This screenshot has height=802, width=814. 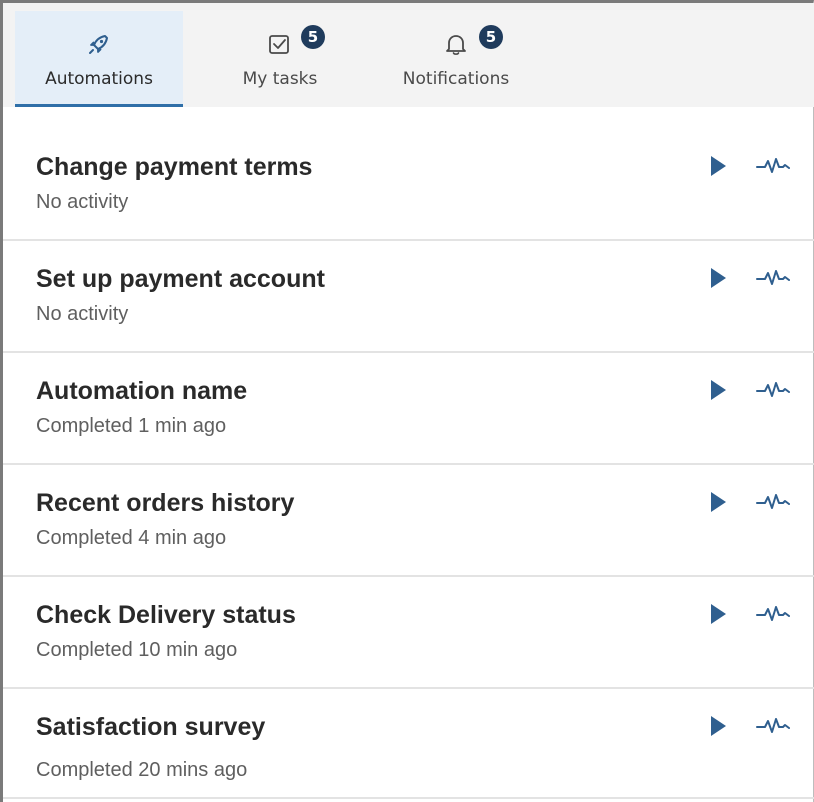 What do you see at coordinates (279, 44) in the screenshot?
I see `checkbox-icon` at bounding box center [279, 44].